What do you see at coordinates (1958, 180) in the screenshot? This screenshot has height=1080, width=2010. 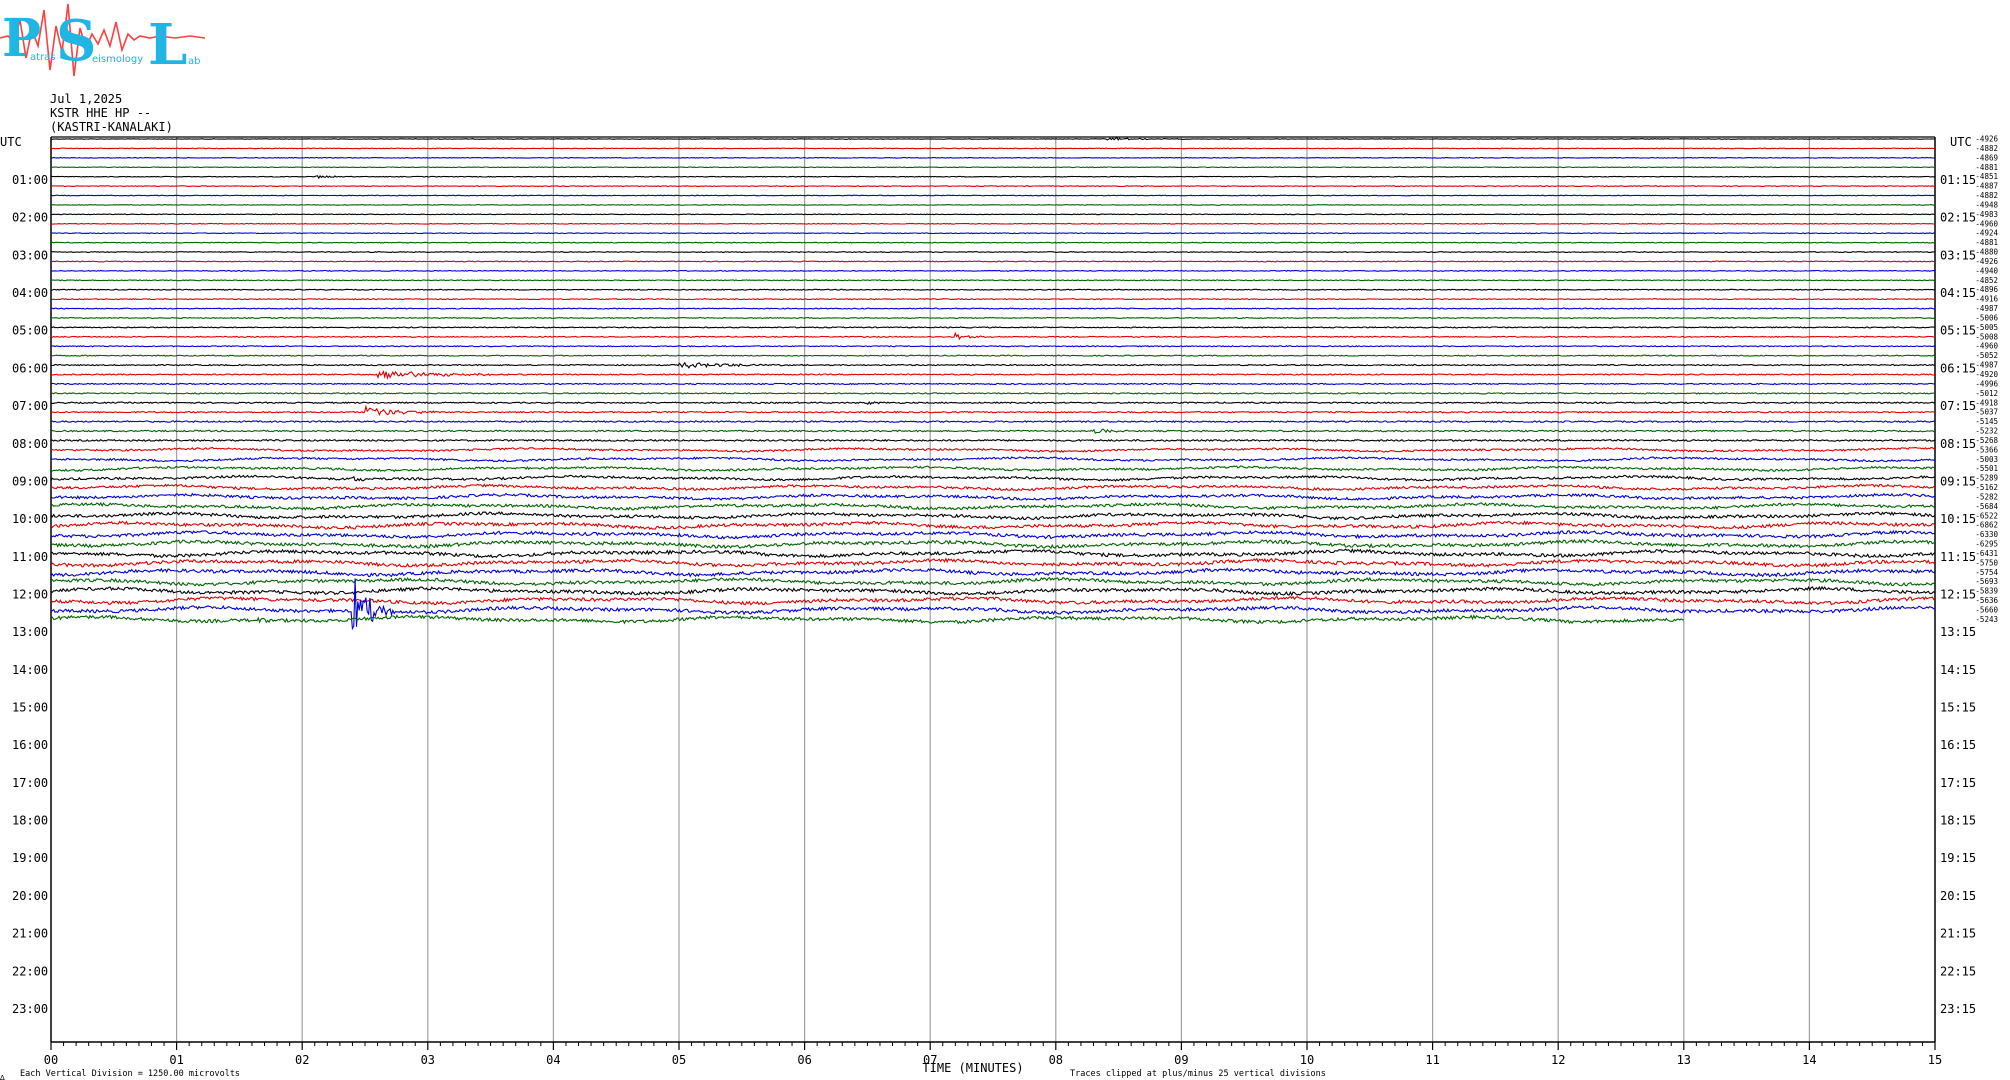 I see `utc-quarter-label: 01:15` at bounding box center [1958, 180].